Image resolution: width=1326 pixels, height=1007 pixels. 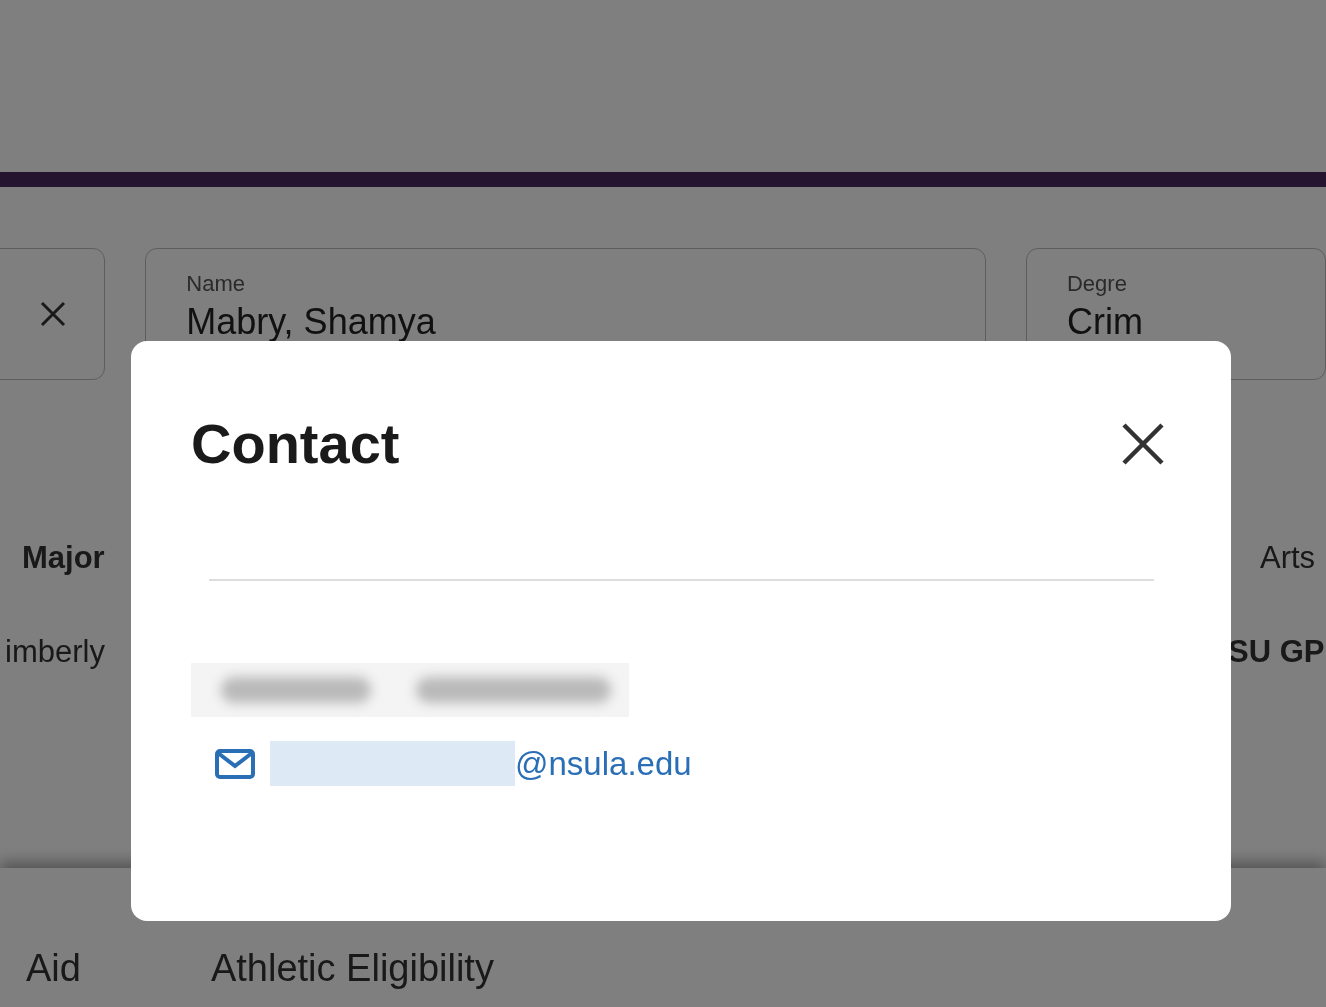 What do you see at coordinates (352, 968) in the screenshot?
I see `tab: Athletic Eligibility` at bounding box center [352, 968].